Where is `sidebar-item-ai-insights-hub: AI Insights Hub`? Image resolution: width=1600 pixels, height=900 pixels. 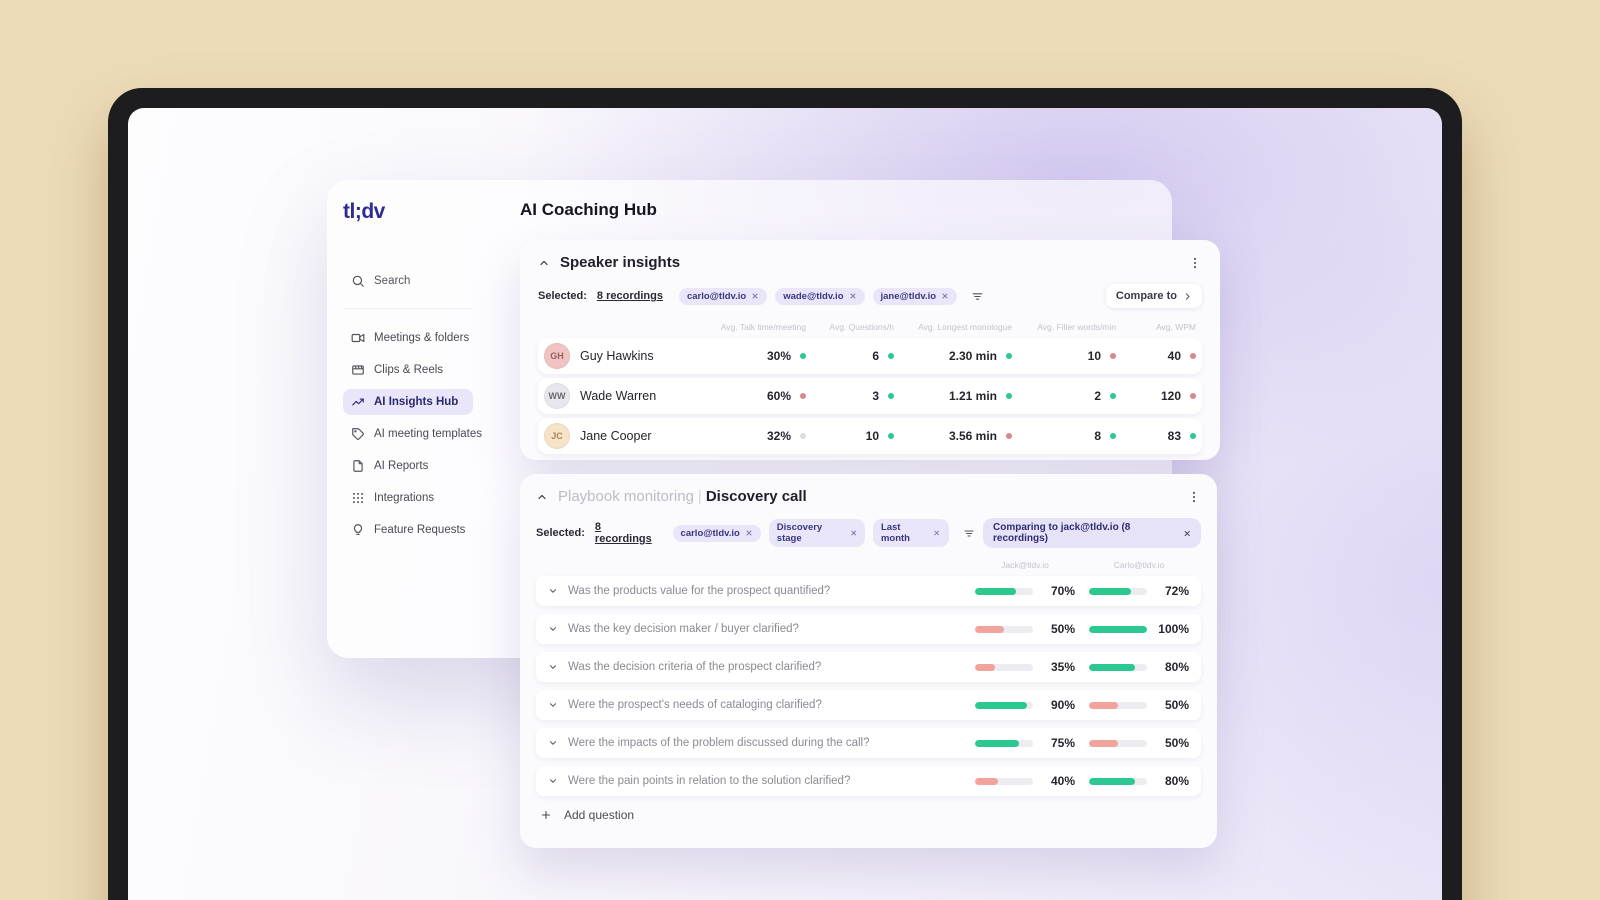
sidebar-item-ai-insights-hub: AI Insights Hub is located at coordinates (408, 402).